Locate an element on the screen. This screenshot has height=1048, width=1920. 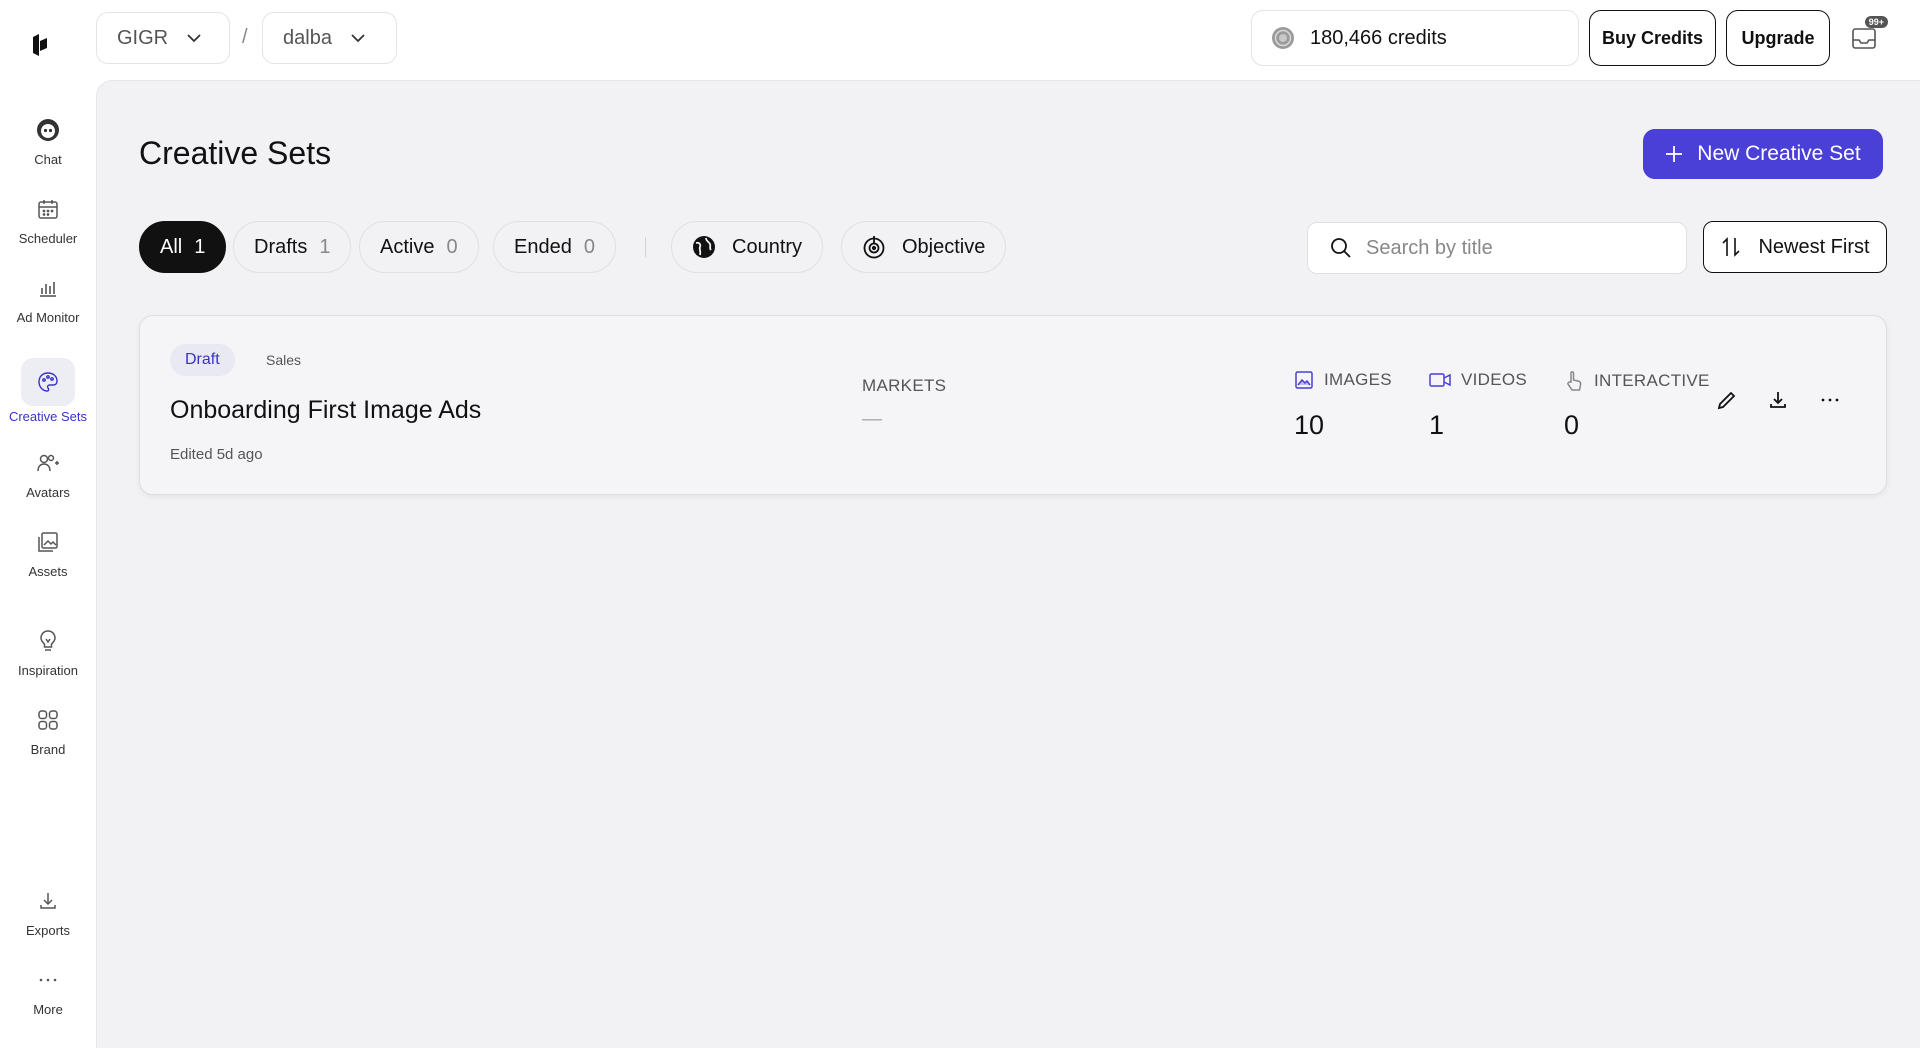
objective-filter-label: Objective is located at coordinates (944, 246).